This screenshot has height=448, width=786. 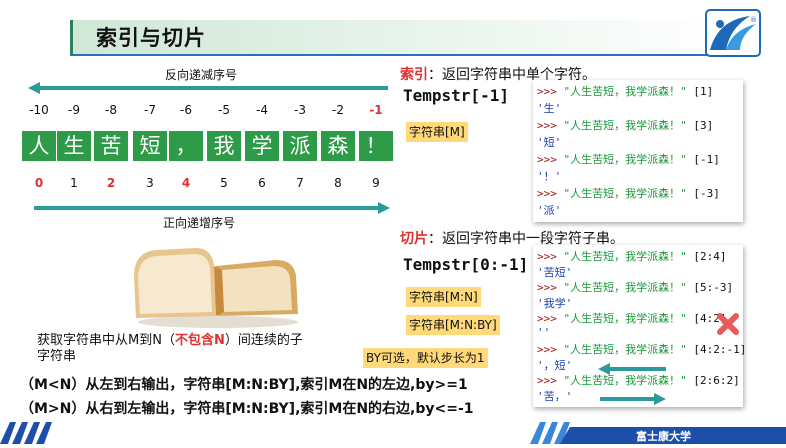 What do you see at coordinates (706, 159) in the screenshot?
I see `console-index: [-1]` at bounding box center [706, 159].